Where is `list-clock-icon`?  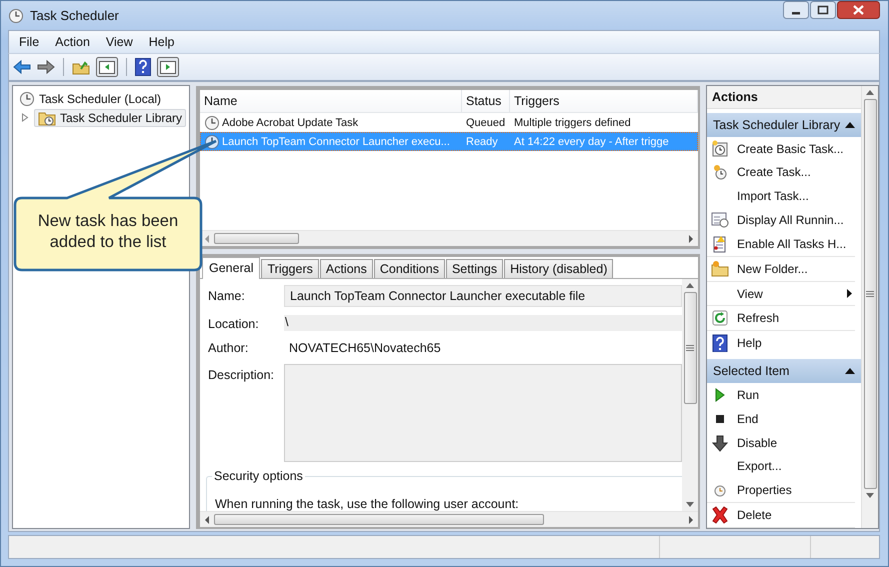
list-clock-icon is located at coordinates (720, 220).